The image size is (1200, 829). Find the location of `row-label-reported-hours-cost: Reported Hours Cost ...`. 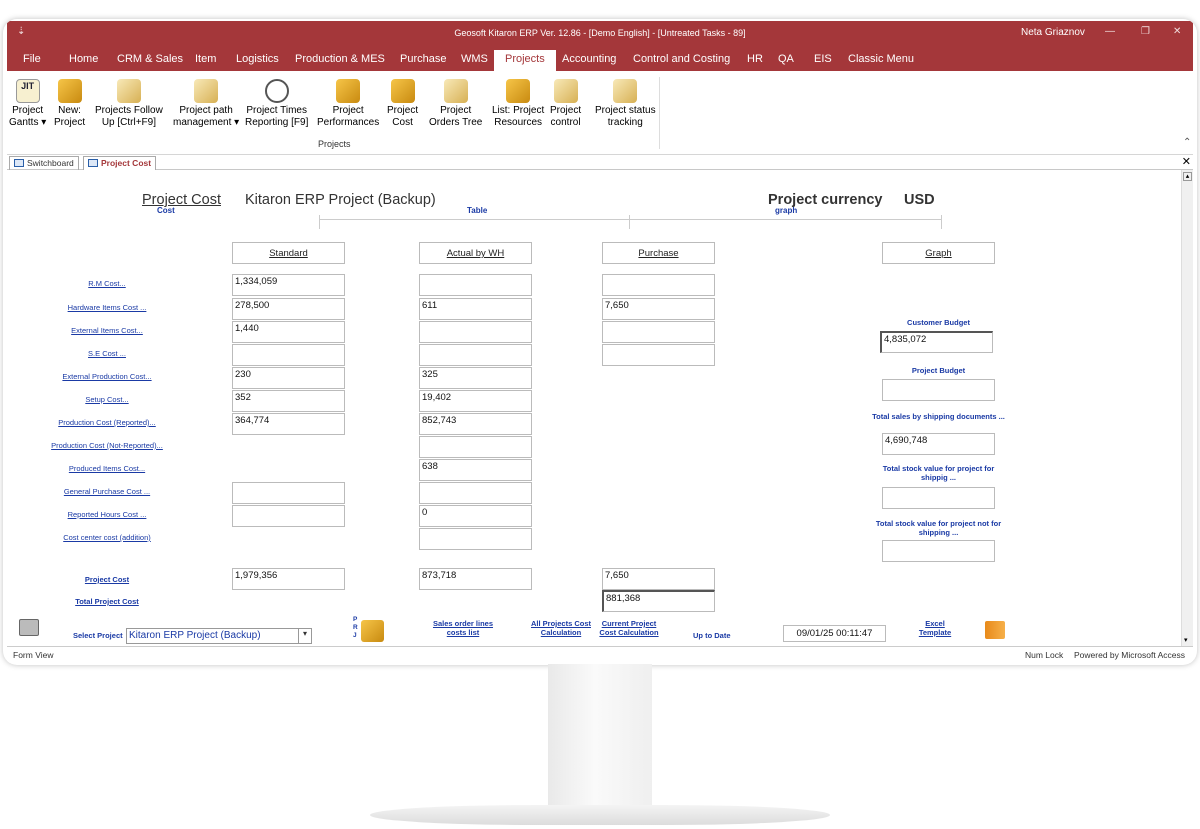

row-label-reported-hours-cost: Reported Hours Cost ... is located at coordinates (110, 514).